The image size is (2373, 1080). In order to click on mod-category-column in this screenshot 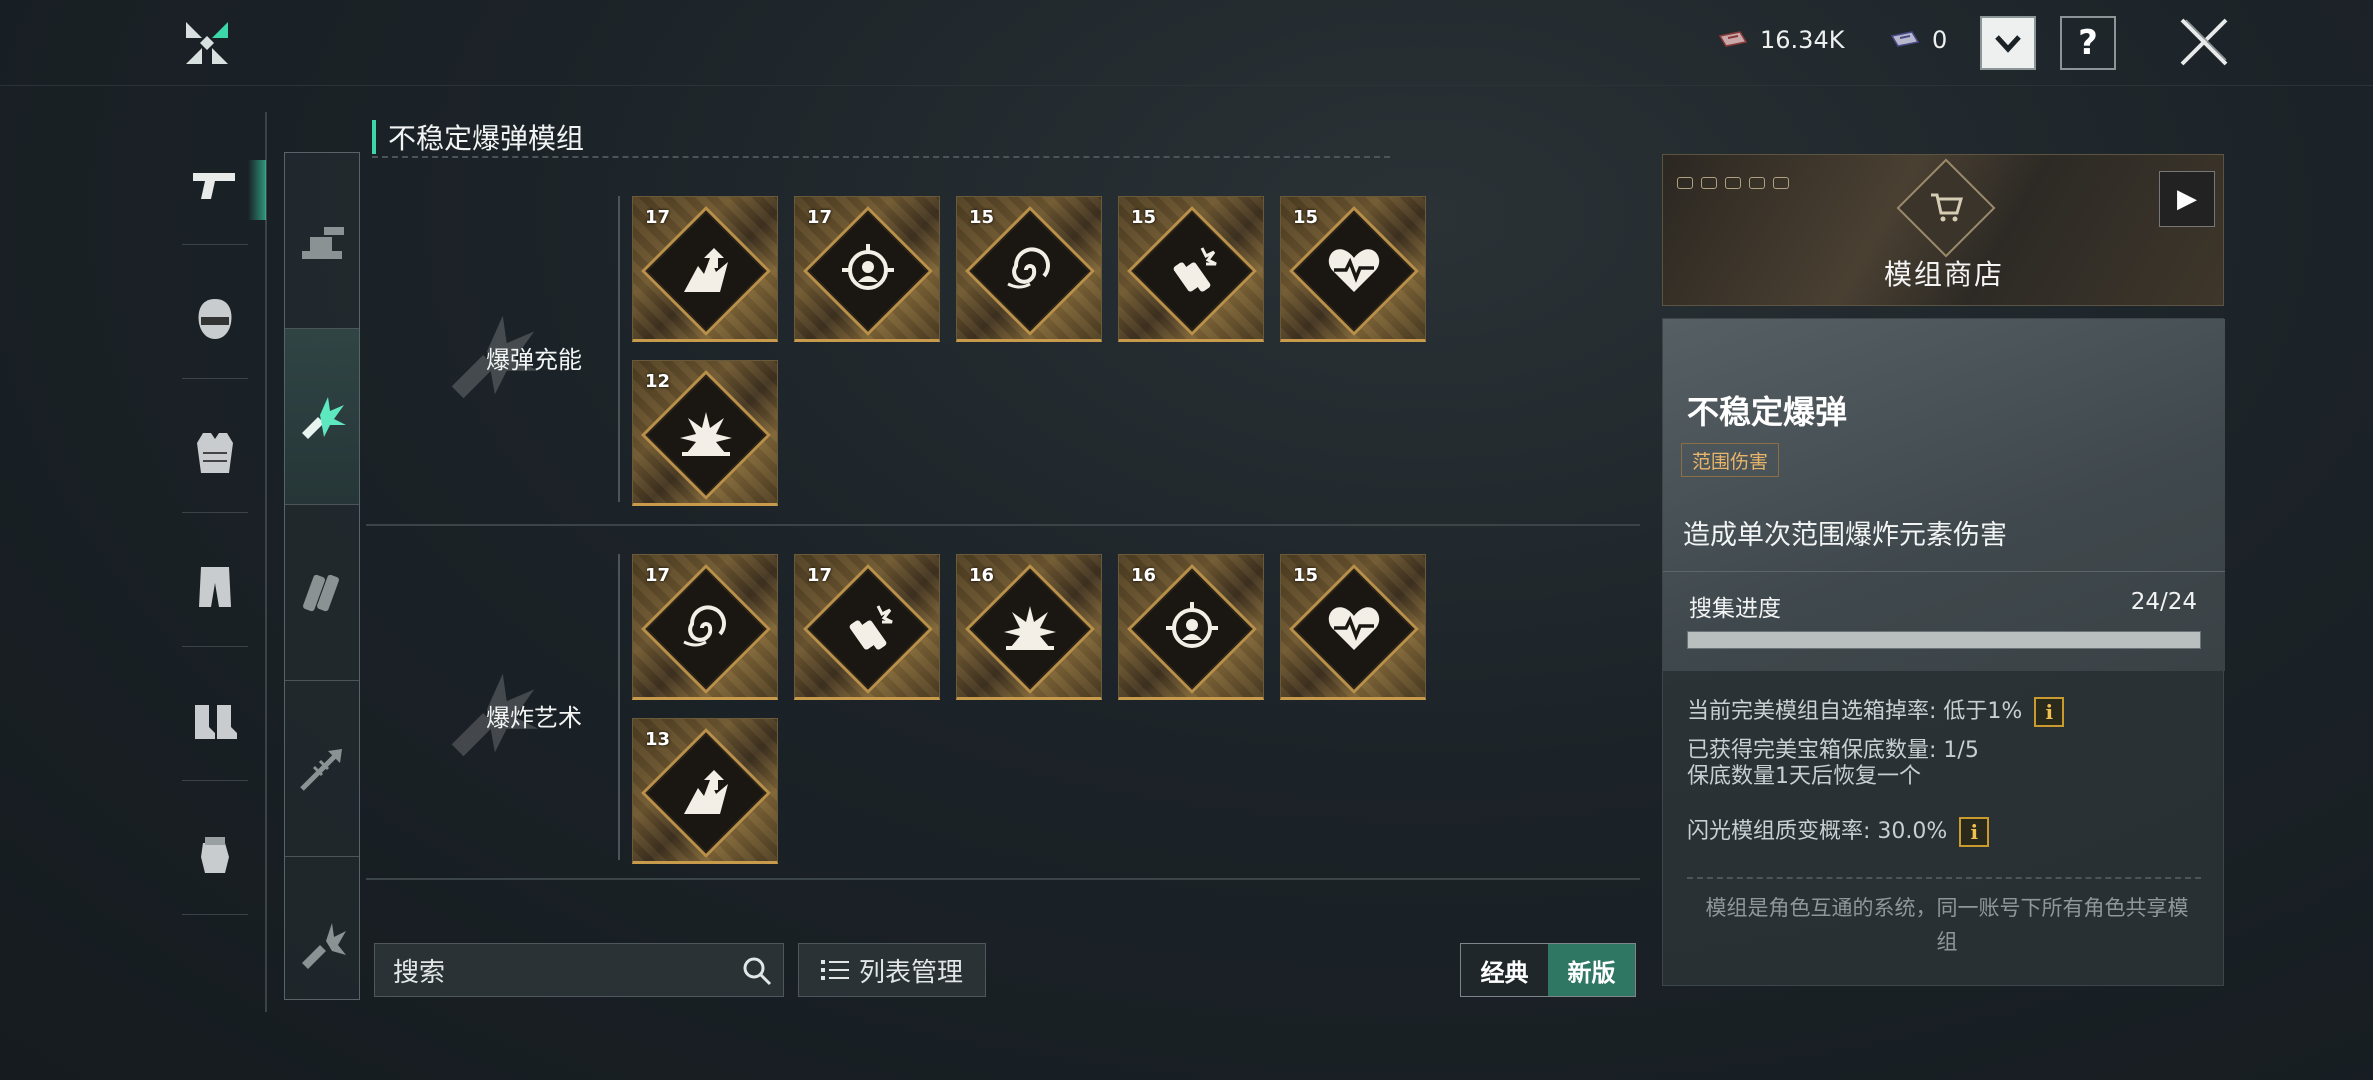, I will do `click(322, 576)`.